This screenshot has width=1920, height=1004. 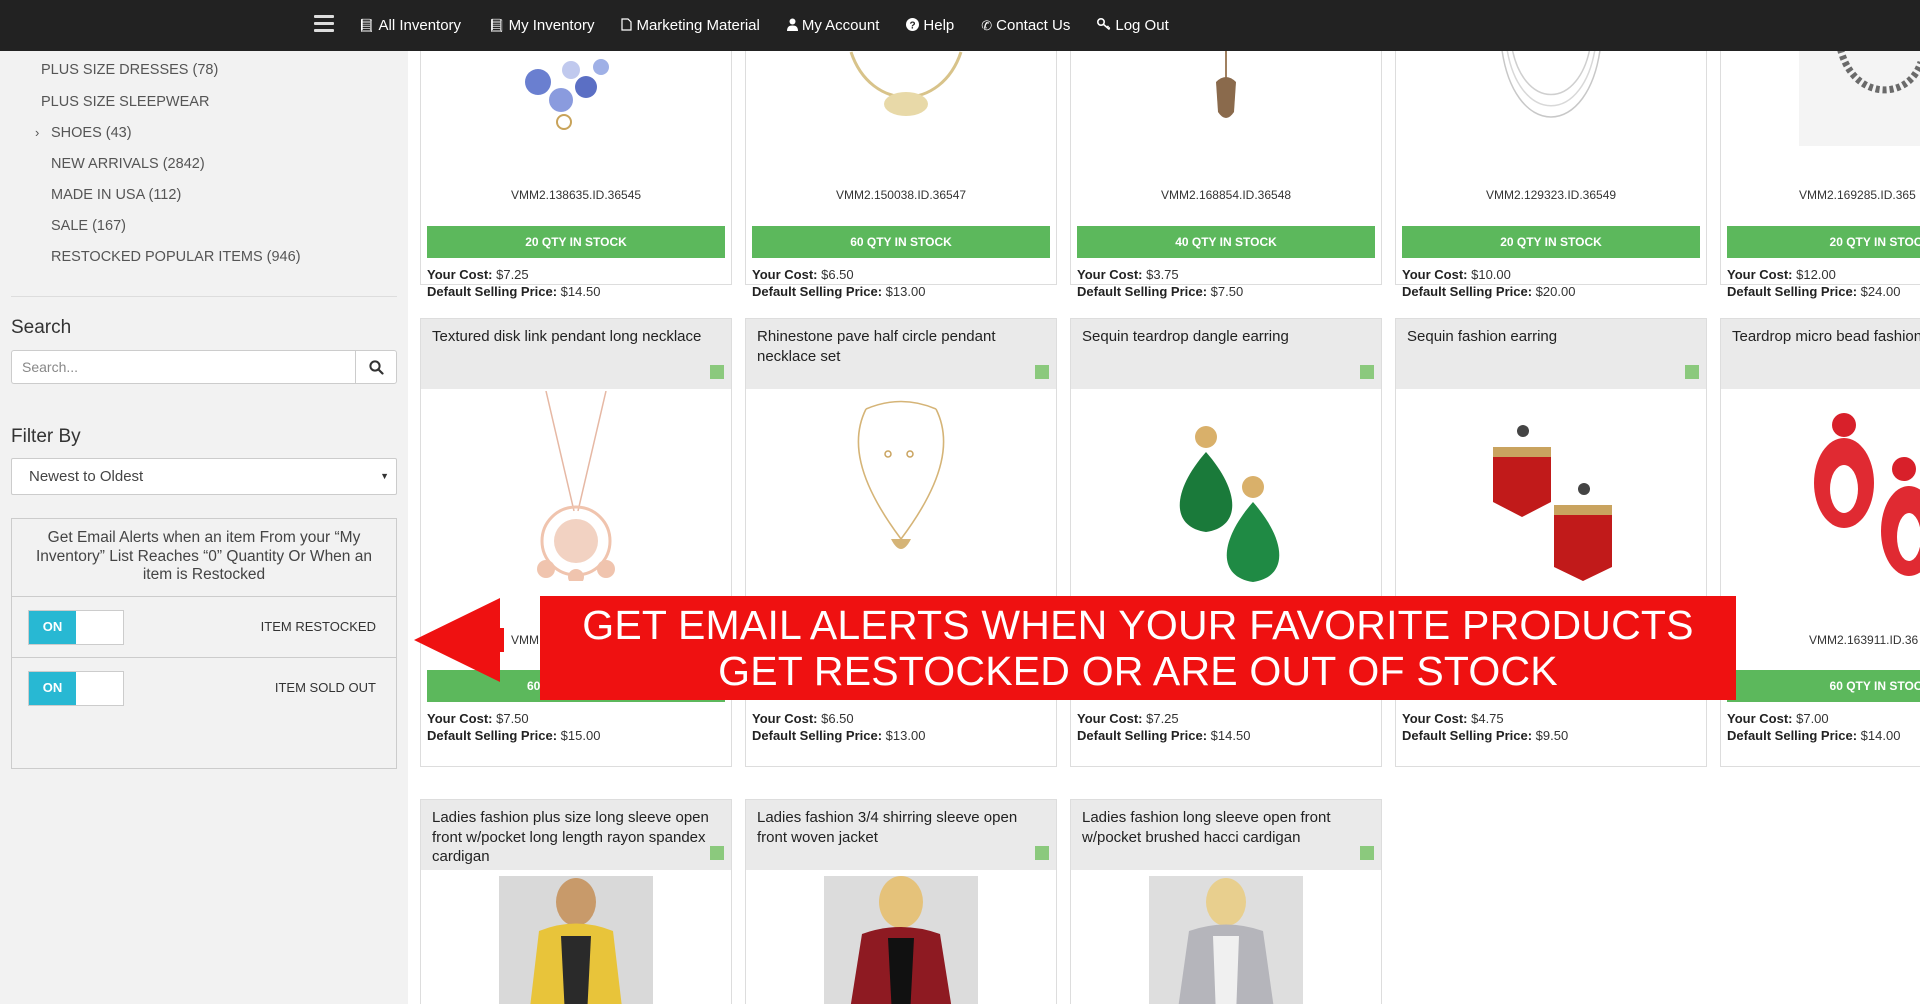 What do you see at coordinates (318, 626) in the screenshot?
I see `restocked-label: ITEM RESTOCKED` at bounding box center [318, 626].